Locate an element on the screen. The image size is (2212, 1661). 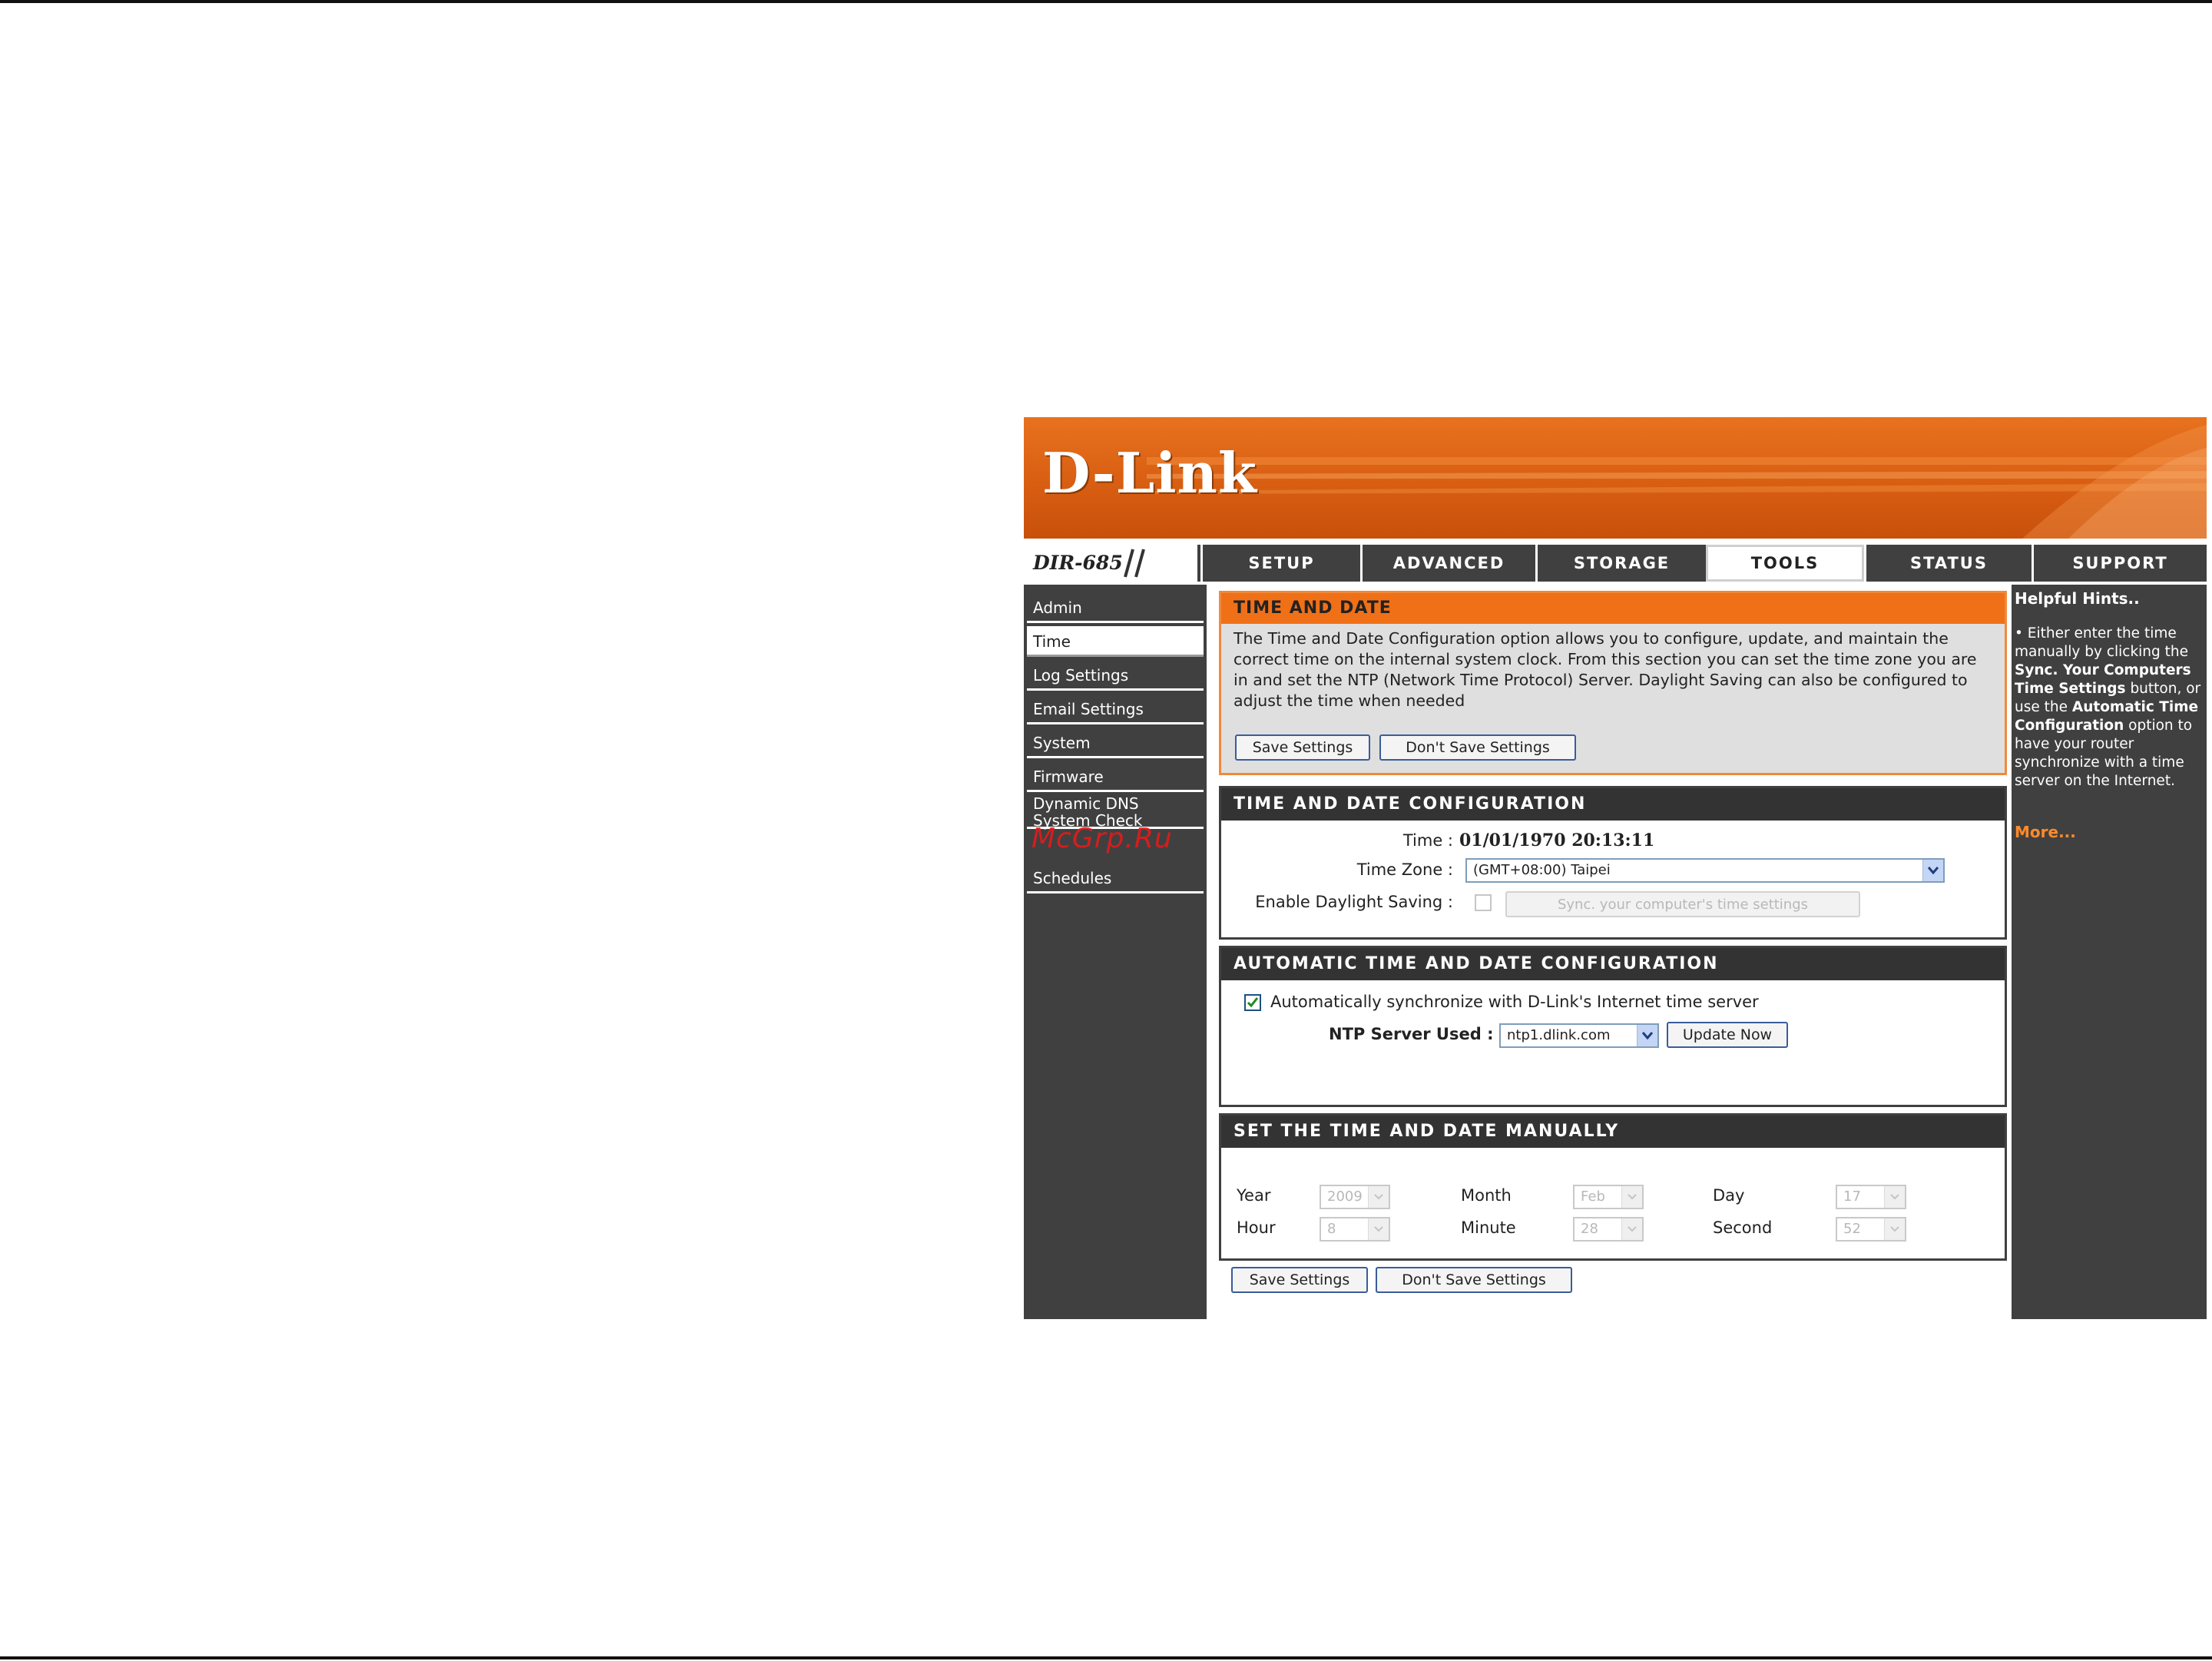
second-value: 52 is located at coordinates (1852, 1229).